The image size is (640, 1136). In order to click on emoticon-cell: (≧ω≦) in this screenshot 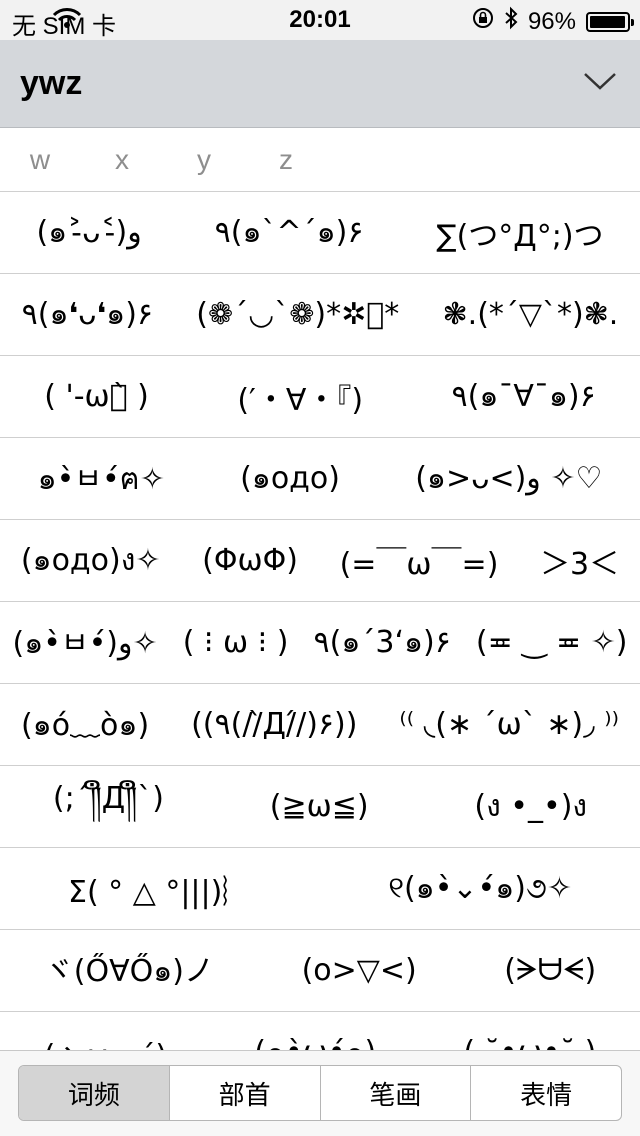, I will do `click(319, 806)`.